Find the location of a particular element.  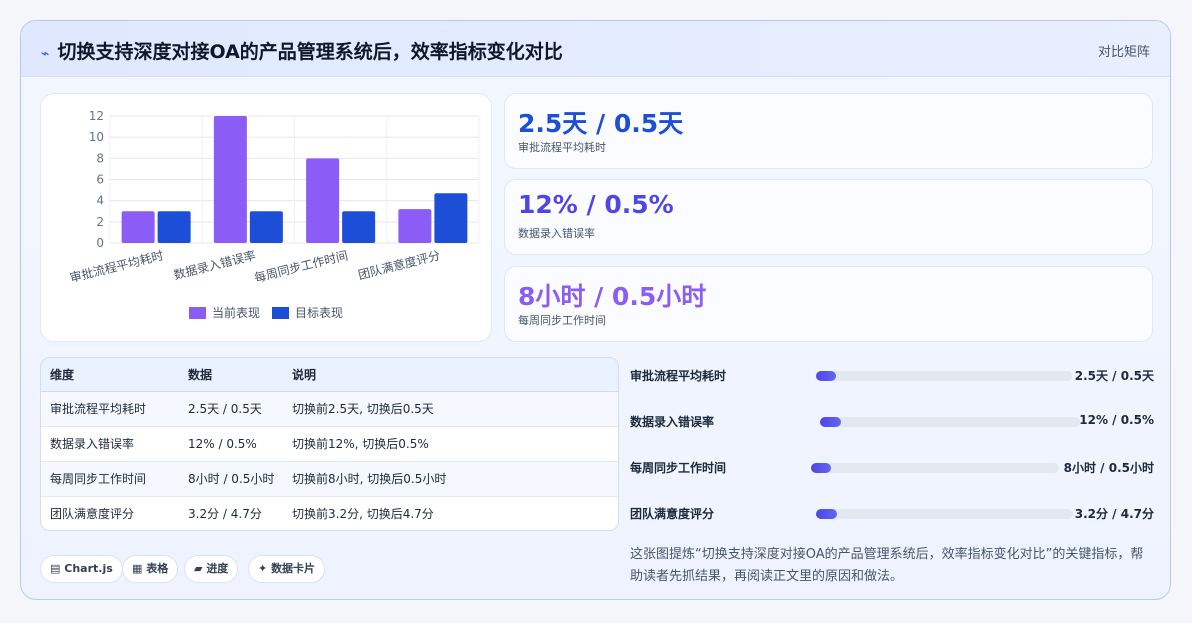

table-row: 数据录入错误率 12% / 0.5% 切换前12%, 切换后0.5% is located at coordinates (329, 443).